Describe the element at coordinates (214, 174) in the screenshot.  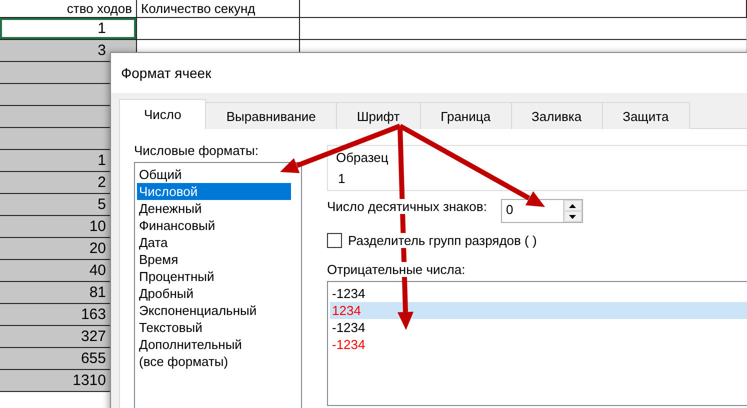
I see `list-item: Общий` at that location.